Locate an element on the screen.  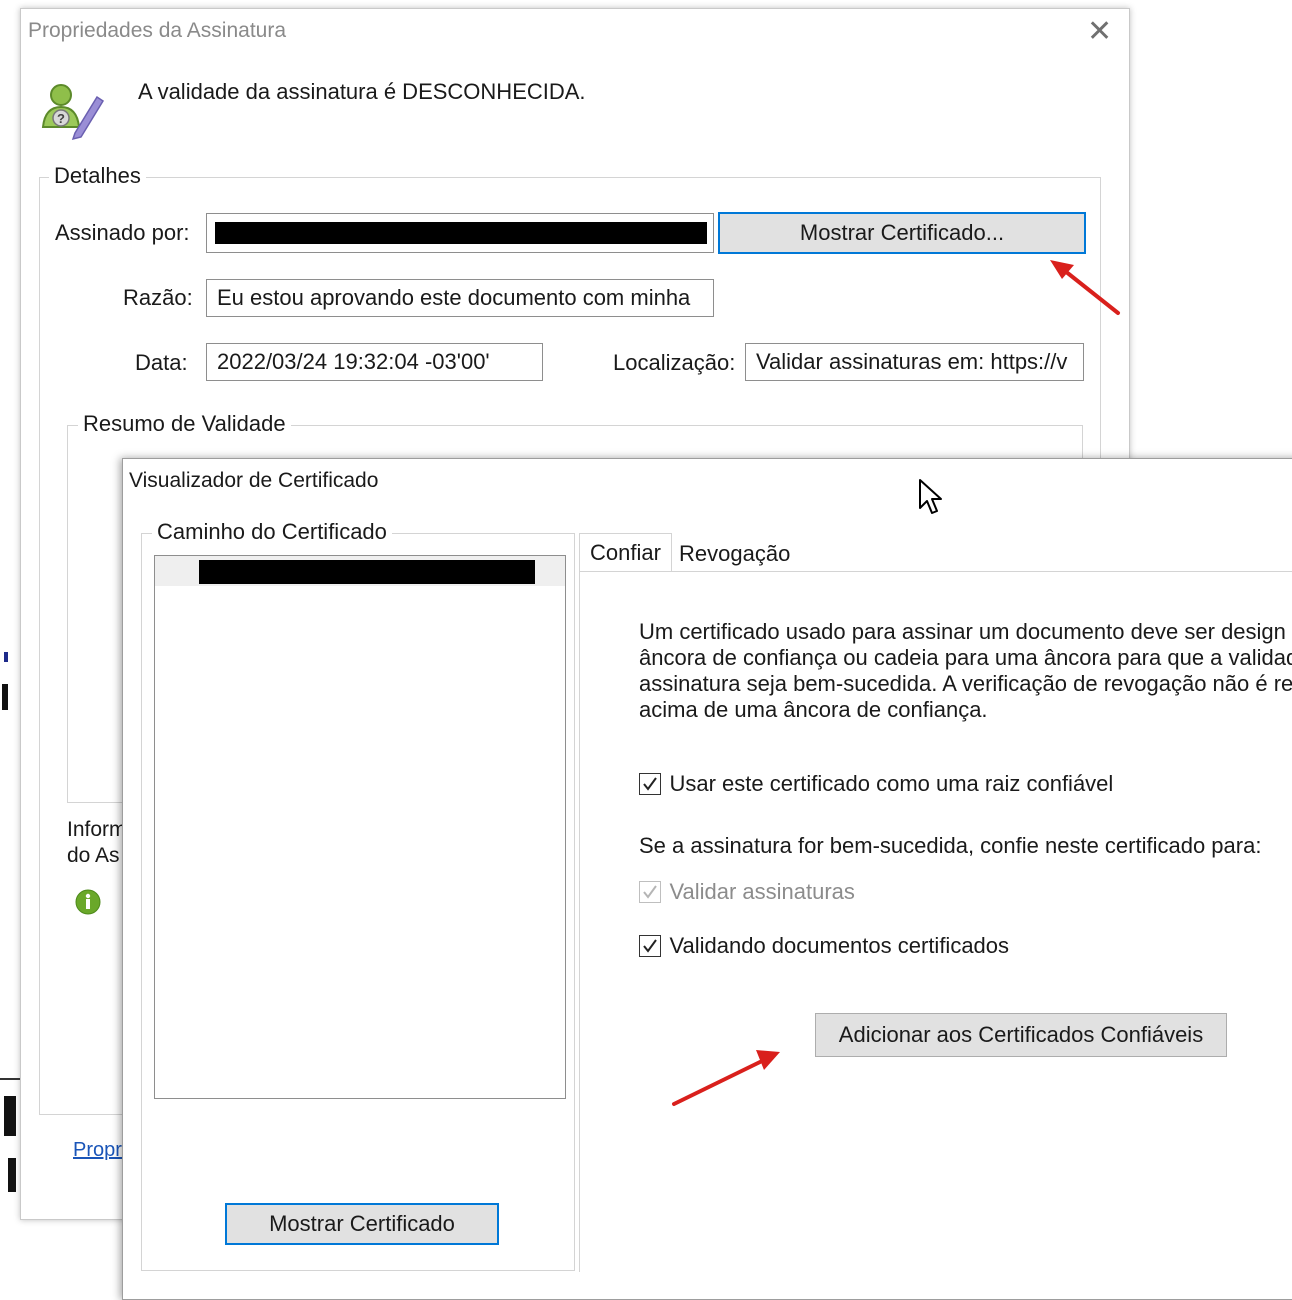
certified-documents-label: Validando documentos certificados is located at coordinates (839, 945).